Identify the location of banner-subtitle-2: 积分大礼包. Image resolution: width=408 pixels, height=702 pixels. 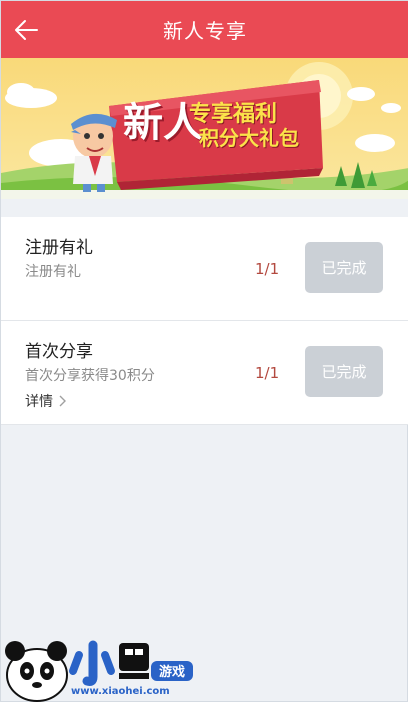
(249, 138).